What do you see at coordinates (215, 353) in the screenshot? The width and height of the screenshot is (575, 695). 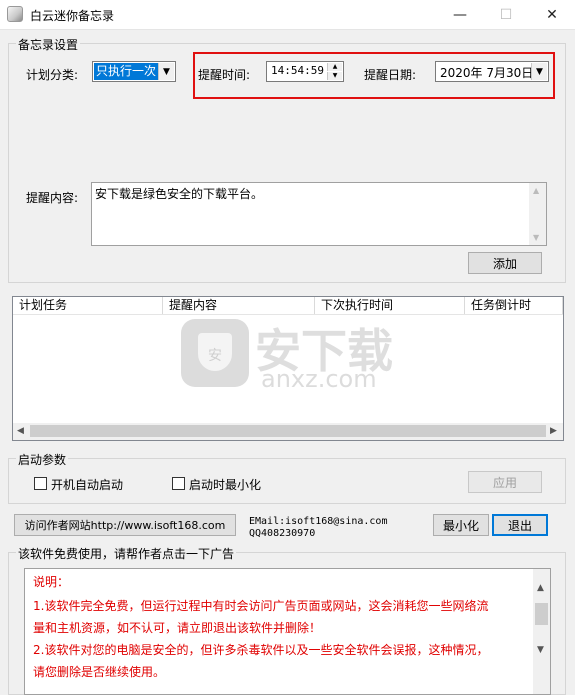 I see `shield-logo-icon: 安` at bounding box center [215, 353].